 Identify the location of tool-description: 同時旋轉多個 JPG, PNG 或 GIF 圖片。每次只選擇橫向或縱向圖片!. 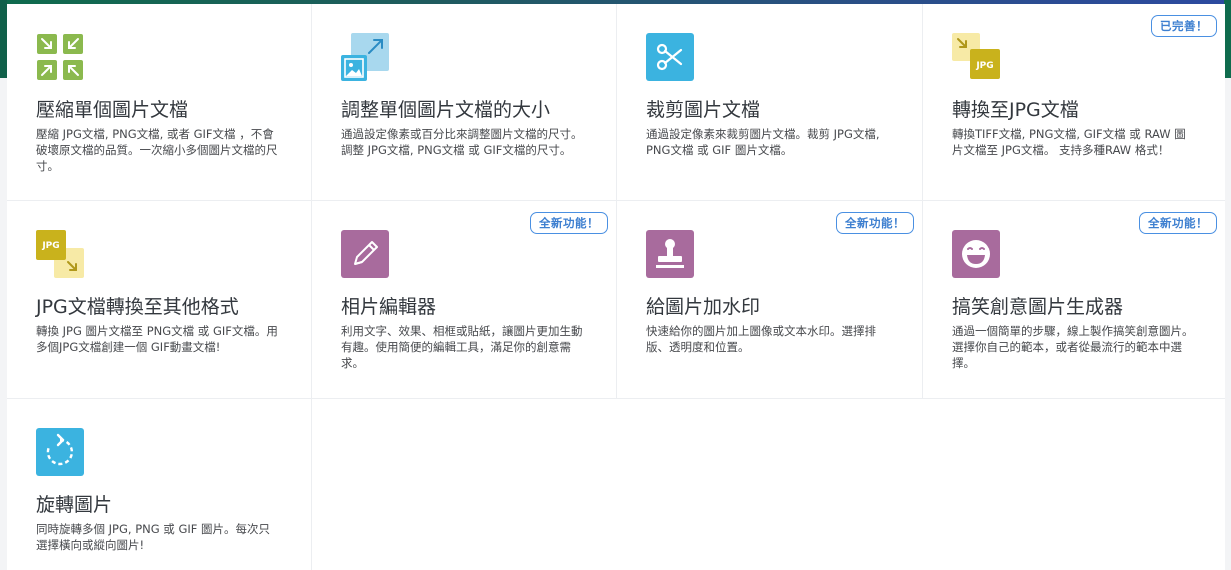
(153, 537).